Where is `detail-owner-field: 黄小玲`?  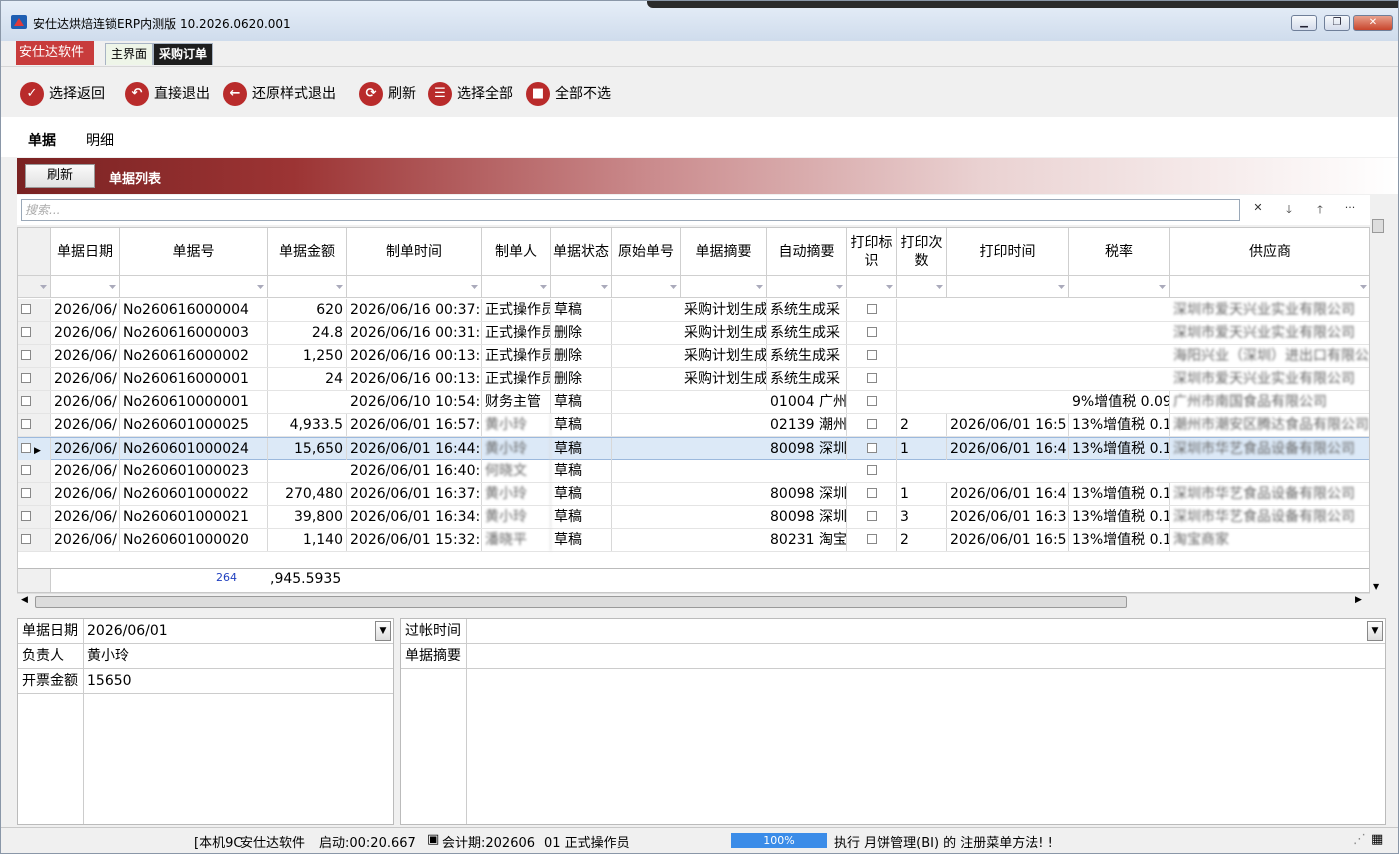
detail-owner-field: 黄小玲 is located at coordinates (238, 656).